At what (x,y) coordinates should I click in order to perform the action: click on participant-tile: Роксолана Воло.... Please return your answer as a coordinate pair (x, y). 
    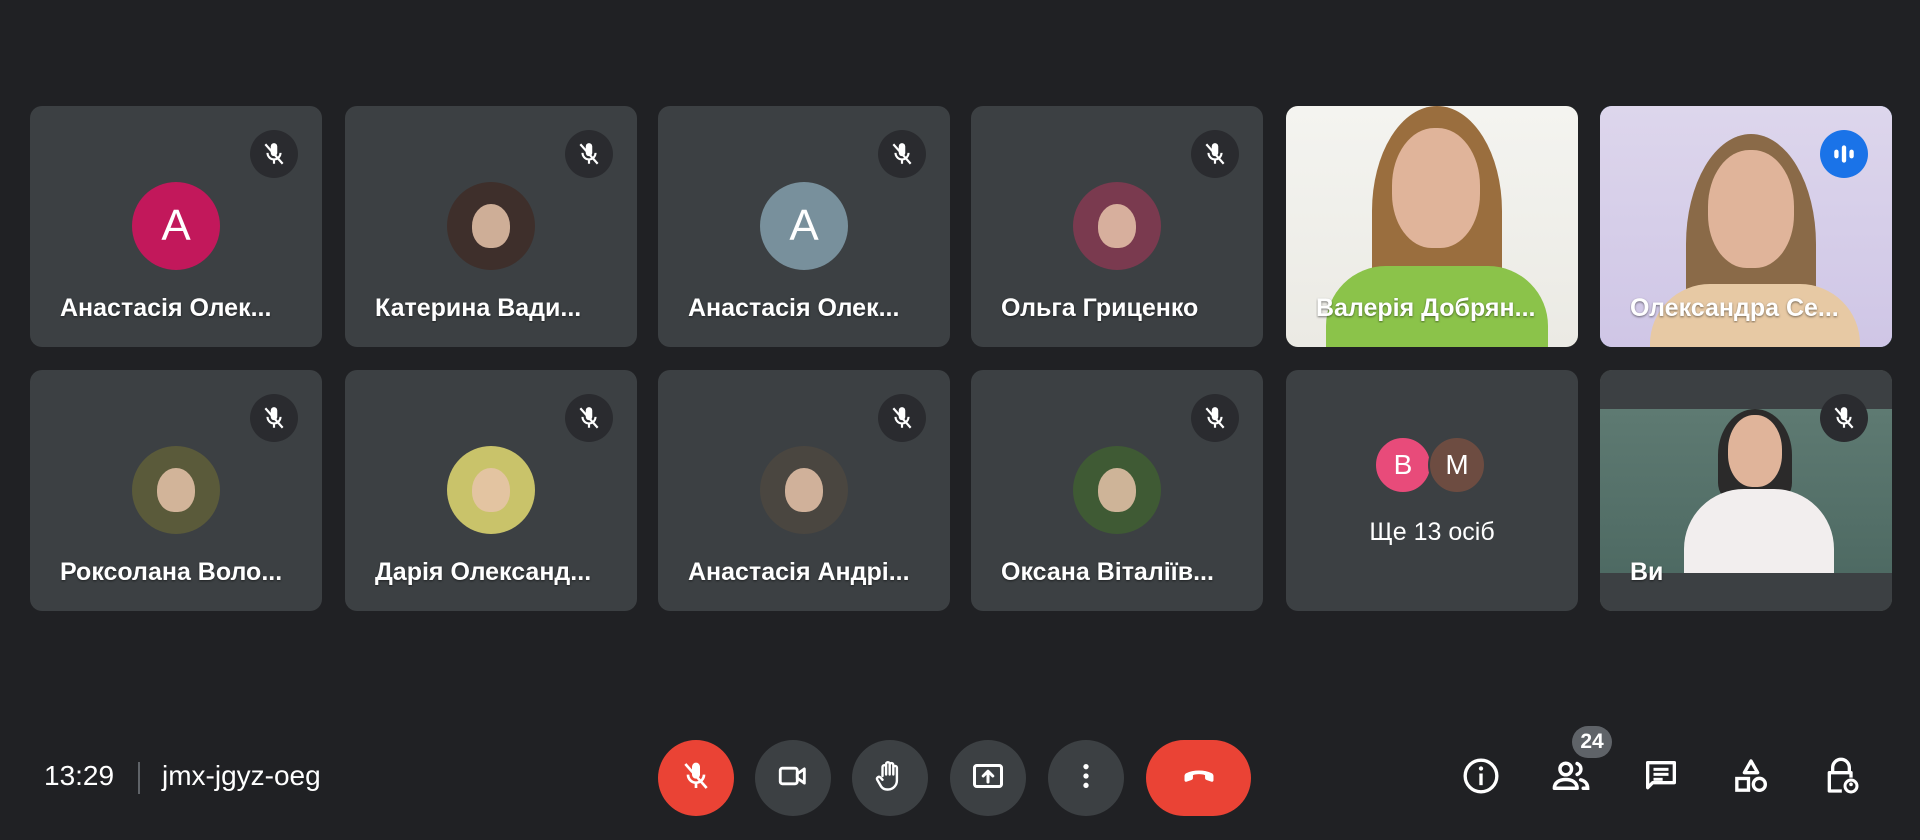
    Looking at the image, I should click on (176, 490).